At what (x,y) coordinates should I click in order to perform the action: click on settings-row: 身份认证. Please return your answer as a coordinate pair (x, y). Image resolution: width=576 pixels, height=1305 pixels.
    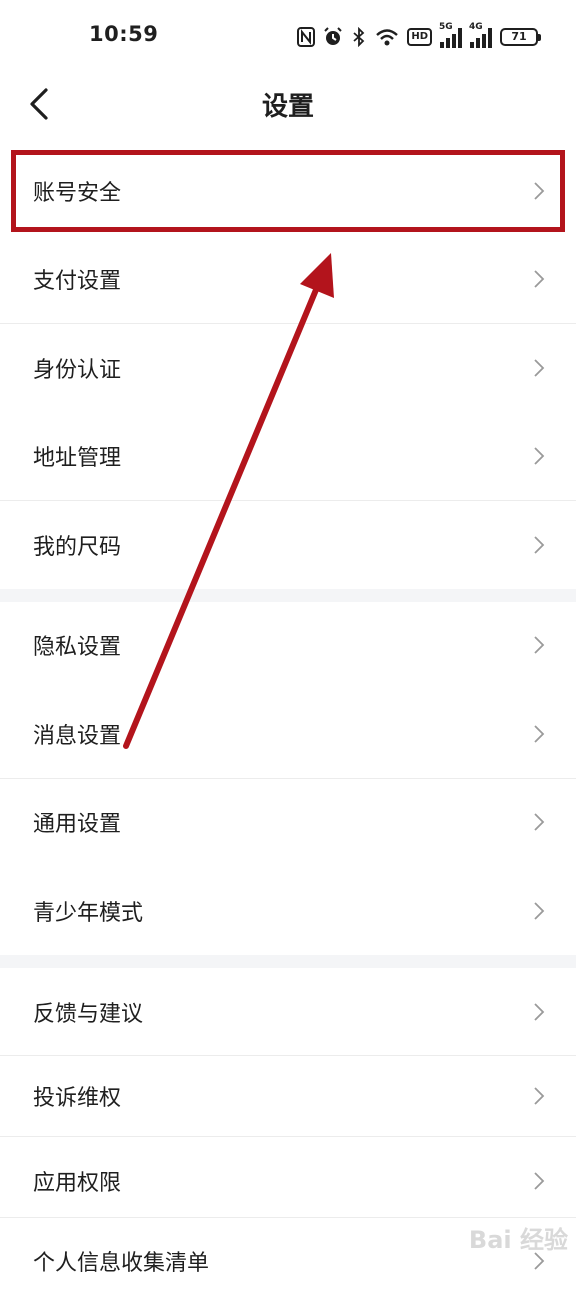
    Looking at the image, I should click on (288, 368).